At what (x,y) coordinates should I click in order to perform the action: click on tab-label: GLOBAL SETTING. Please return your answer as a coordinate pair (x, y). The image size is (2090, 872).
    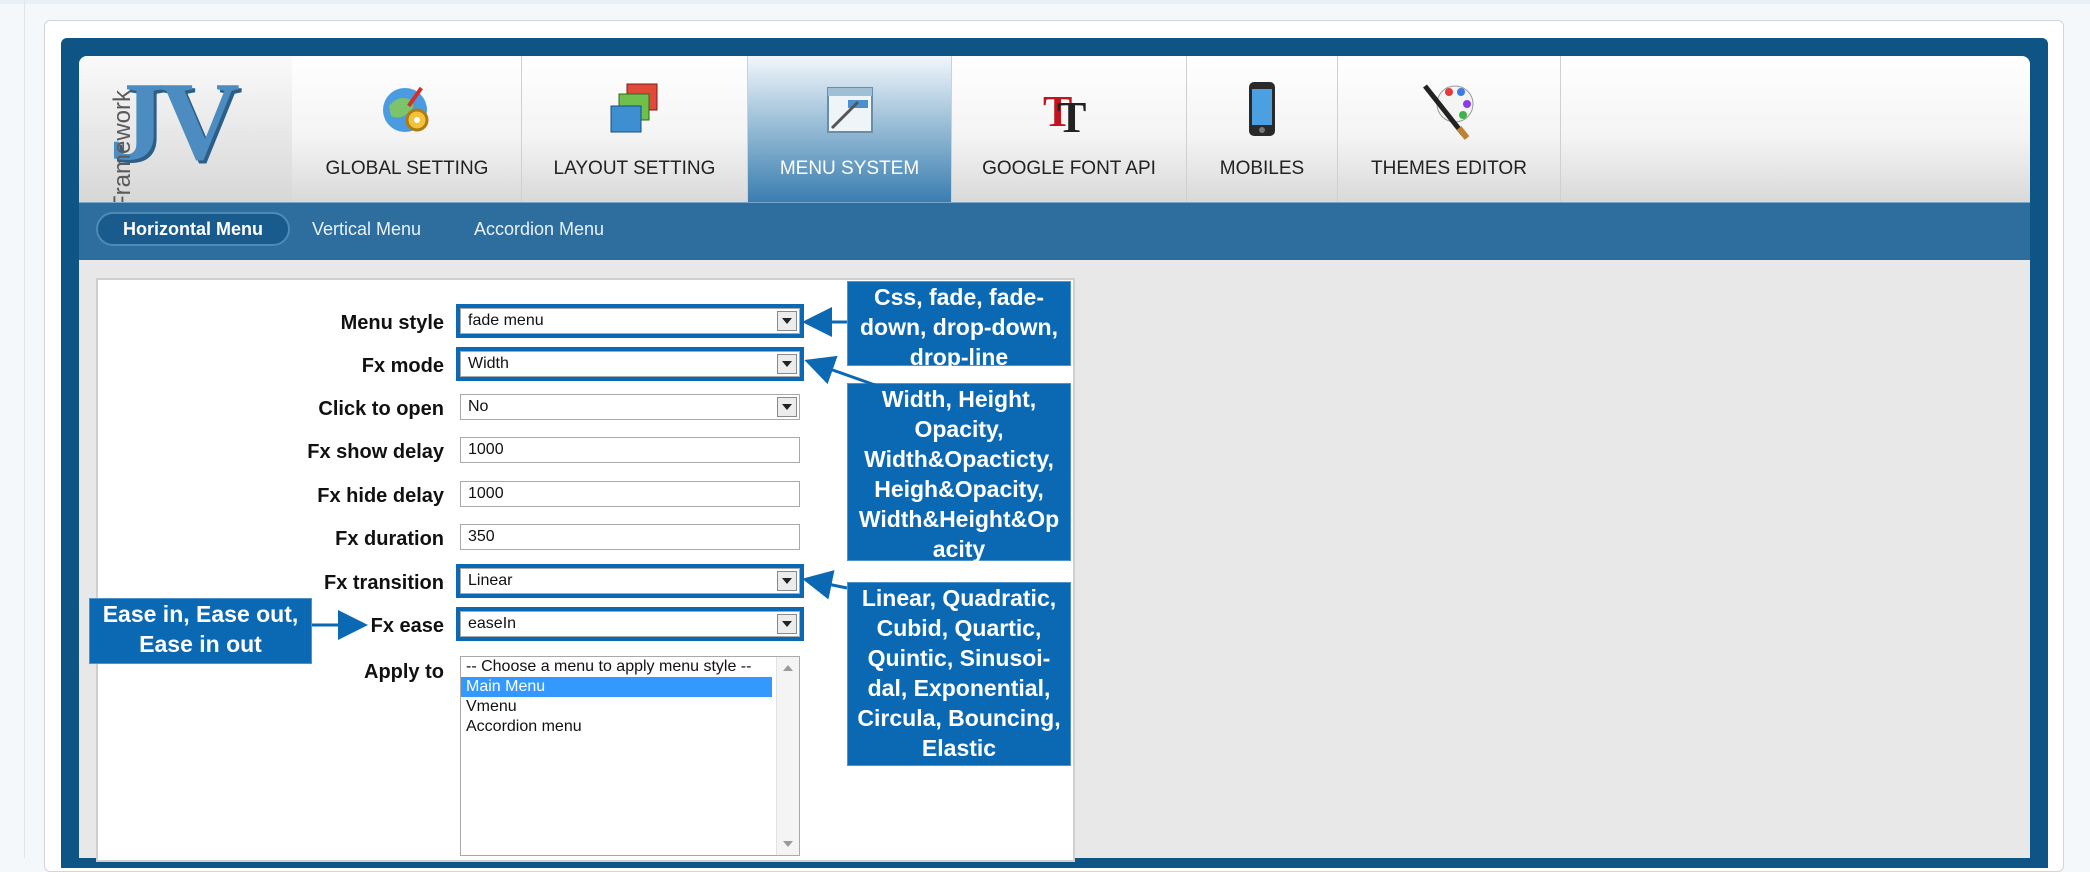
    Looking at the image, I should click on (407, 168).